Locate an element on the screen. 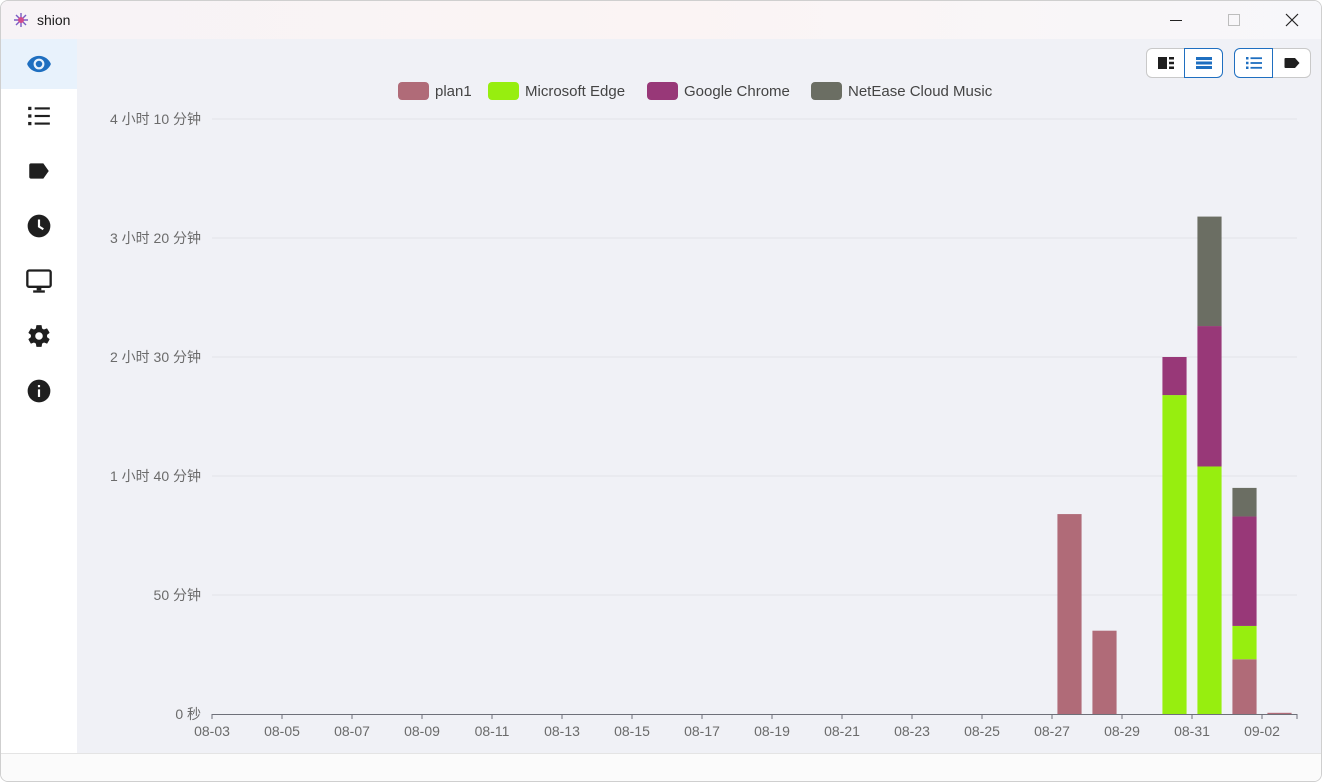 The width and height of the screenshot is (1322, 782). stacked-view-button is located at coordinates (1203, 63).